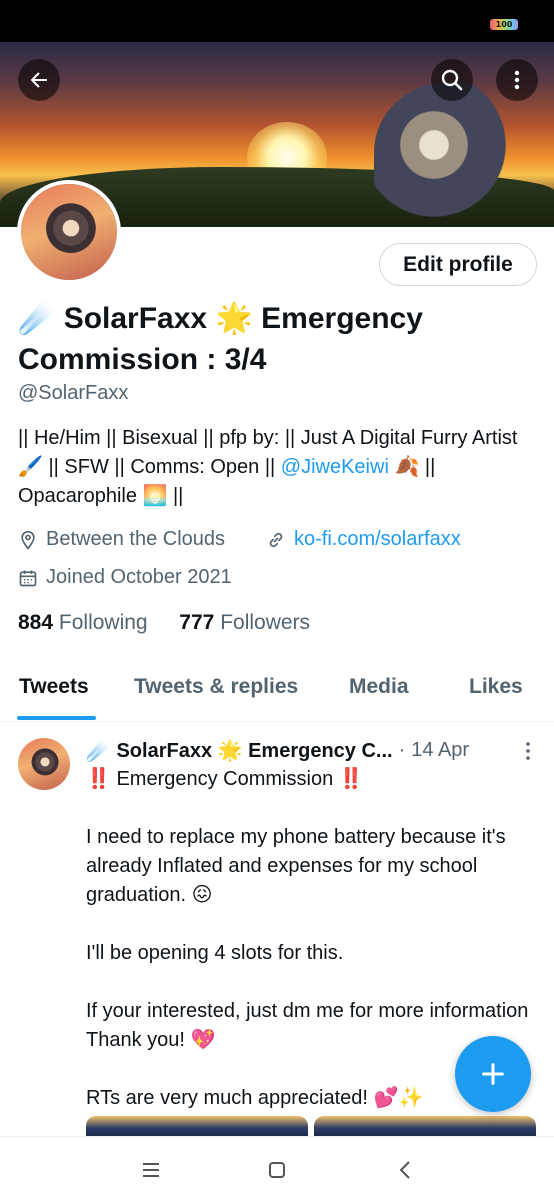  I want to click on status-bar: 100, so click(277, 21).